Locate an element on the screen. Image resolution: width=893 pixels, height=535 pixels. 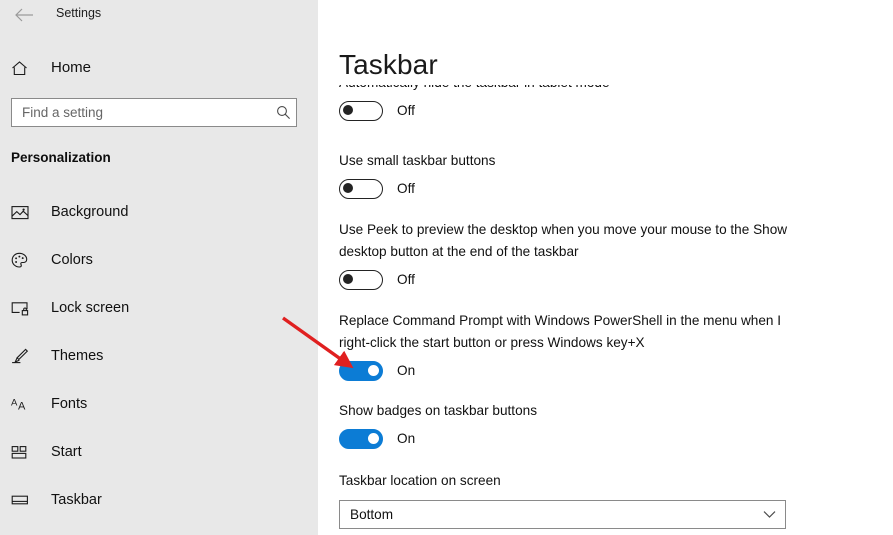
brush-icon is located at coordinates (26, 356).